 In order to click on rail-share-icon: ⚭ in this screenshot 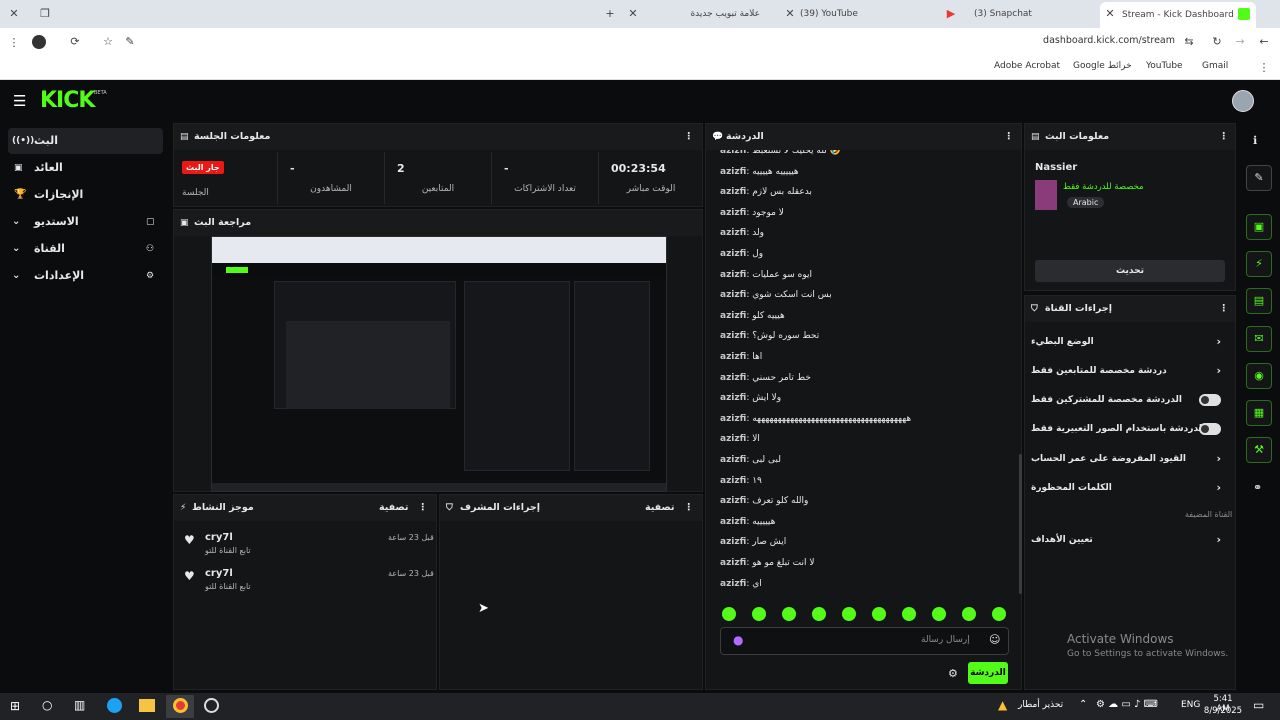, I will do `click(1257, 487)`.